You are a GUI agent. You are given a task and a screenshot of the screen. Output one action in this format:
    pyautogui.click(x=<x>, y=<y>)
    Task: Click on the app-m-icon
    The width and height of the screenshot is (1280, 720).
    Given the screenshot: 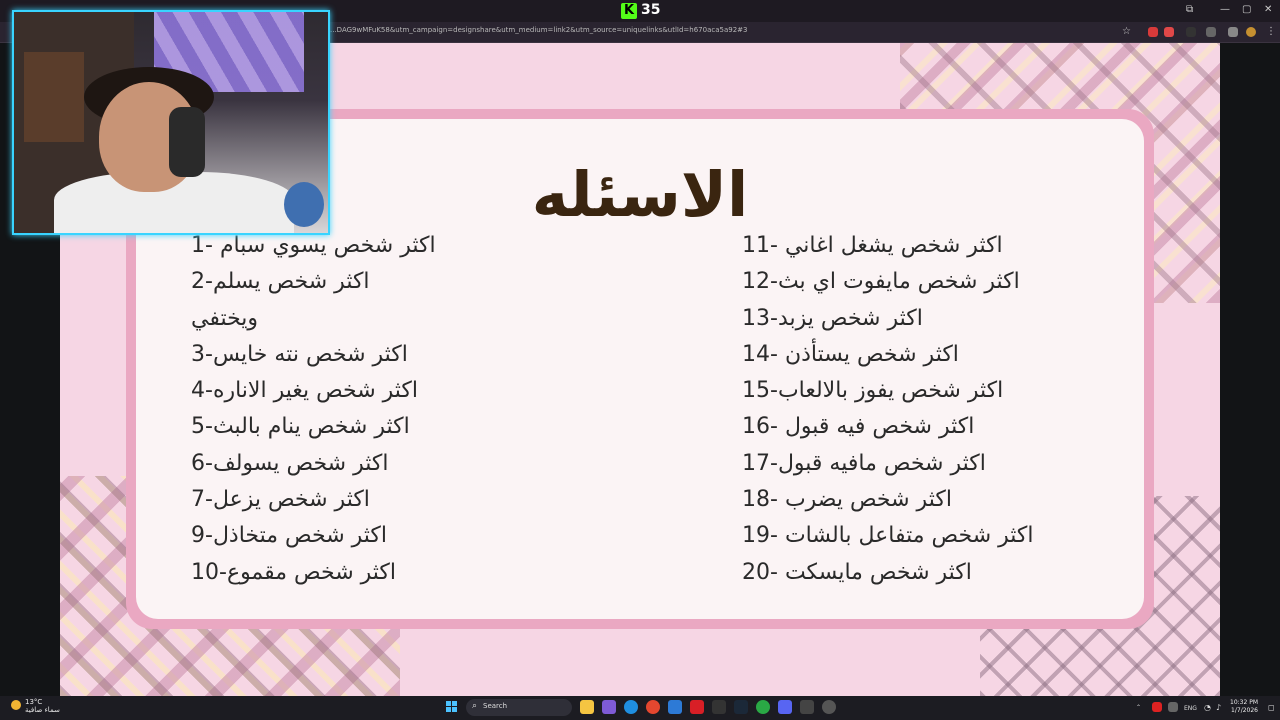 What is the action you would take?
    pyautogui.click(x=697, y=707)
    